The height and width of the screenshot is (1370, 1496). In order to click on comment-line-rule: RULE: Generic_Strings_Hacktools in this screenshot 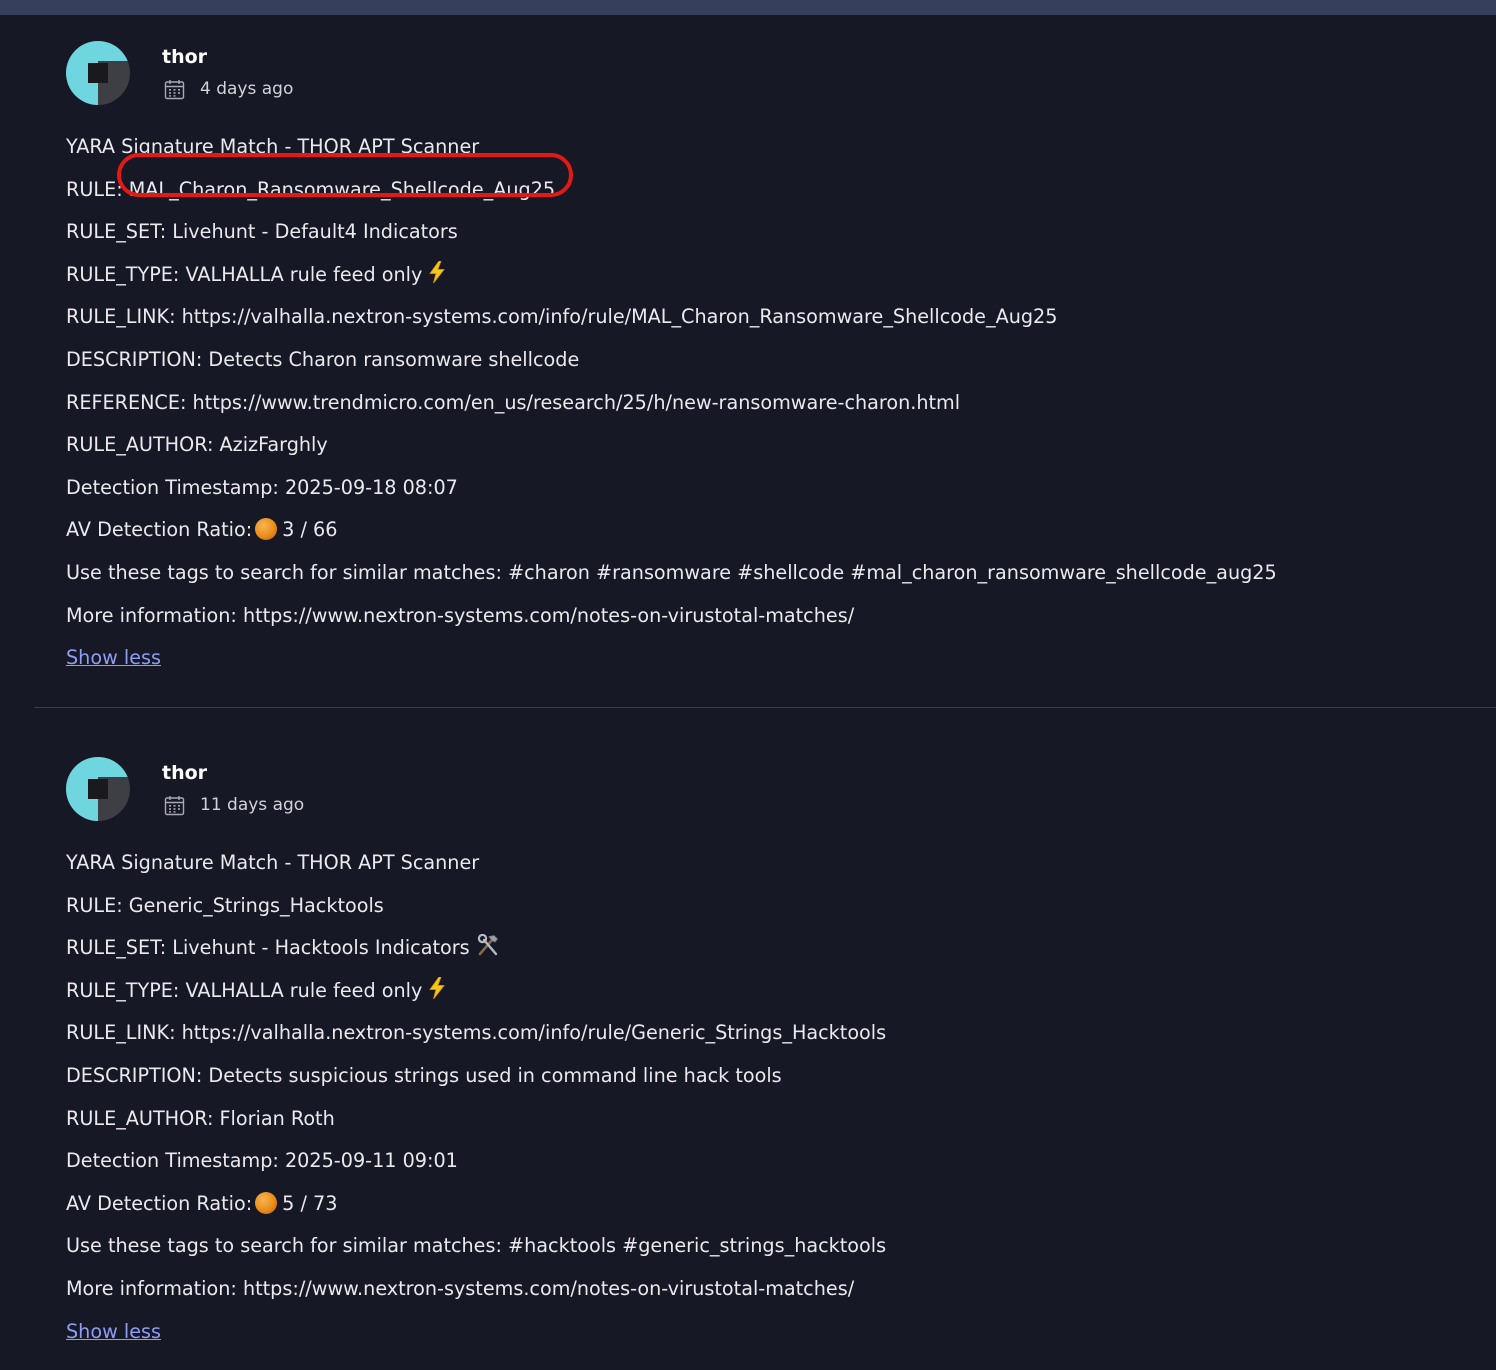, I will do `click(225, 905)`.